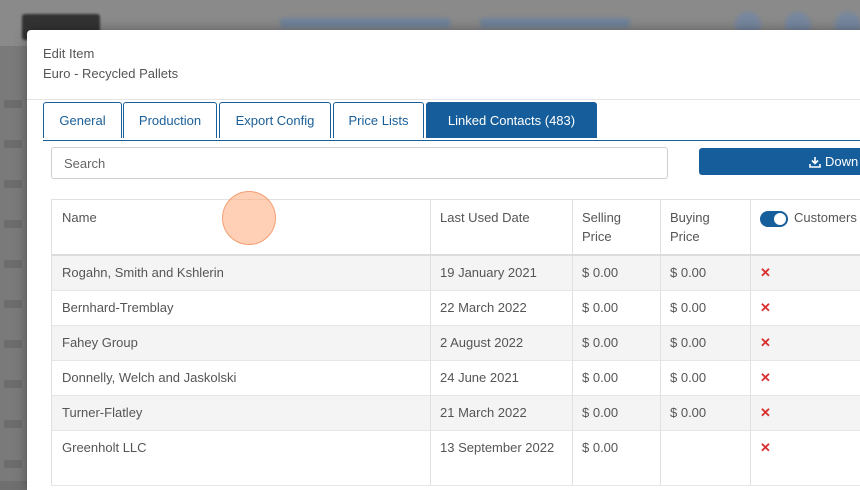 The image size is (860, 490). What do you see at coordinates (378, 120) in the screenshot?
I see `tab-price-lists: Price Lists` at bounding box center [378, 120].